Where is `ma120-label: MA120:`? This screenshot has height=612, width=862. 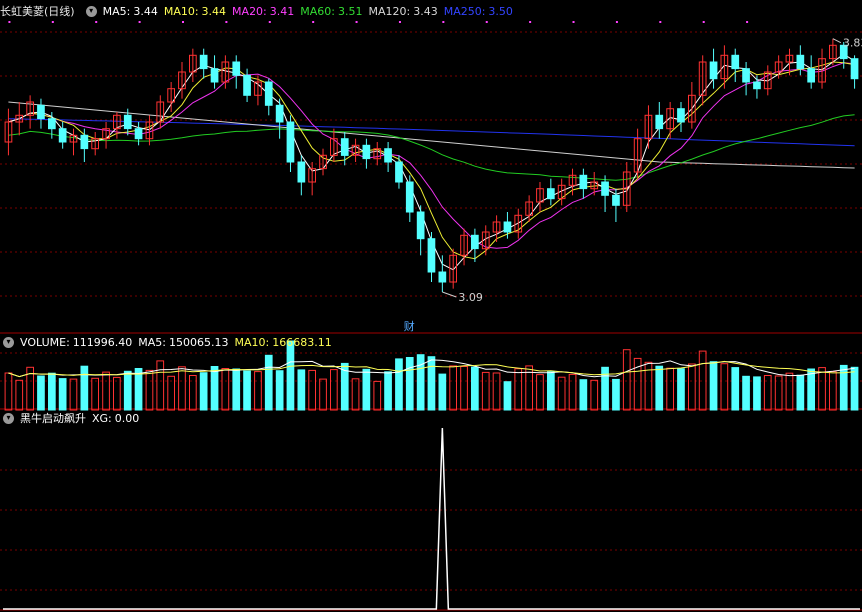 ma120-label: MA120: is located at coordinates (389, 11).